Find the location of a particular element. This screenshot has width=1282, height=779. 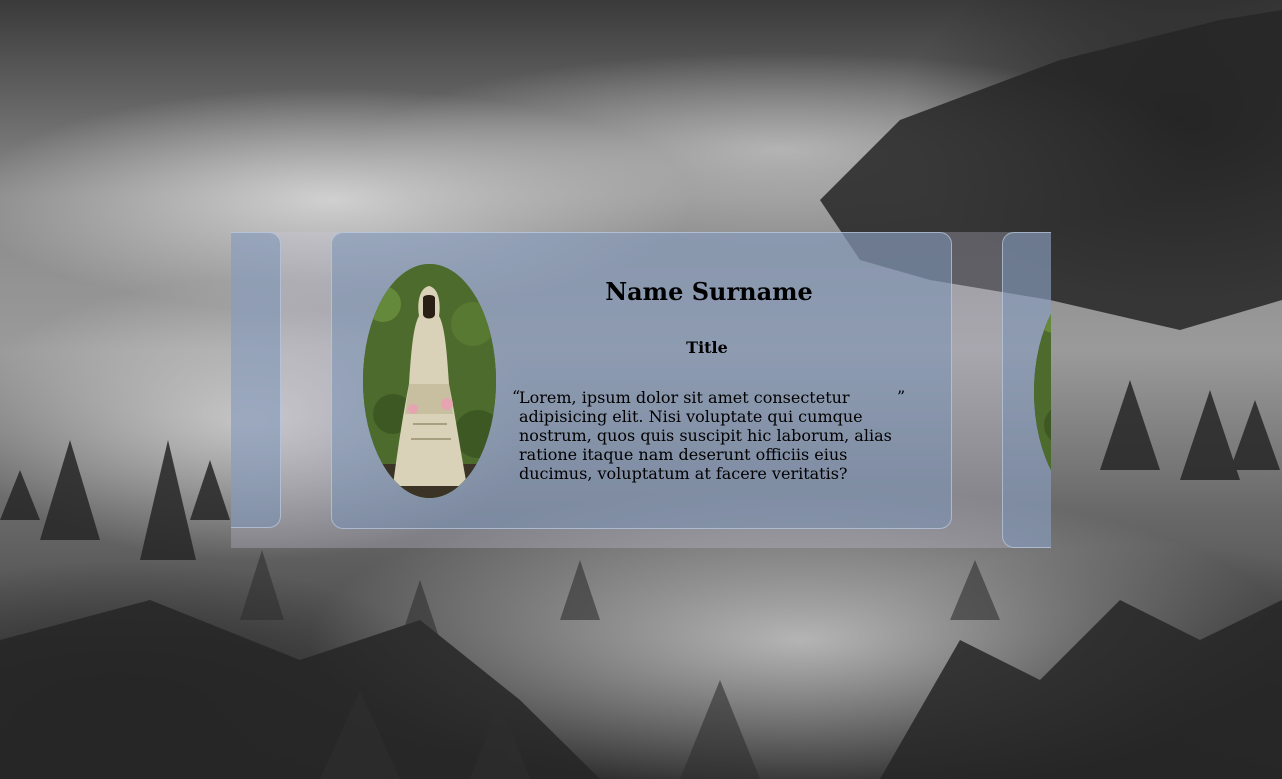

person-name: Name Surname is located at coordinates (709, 291).